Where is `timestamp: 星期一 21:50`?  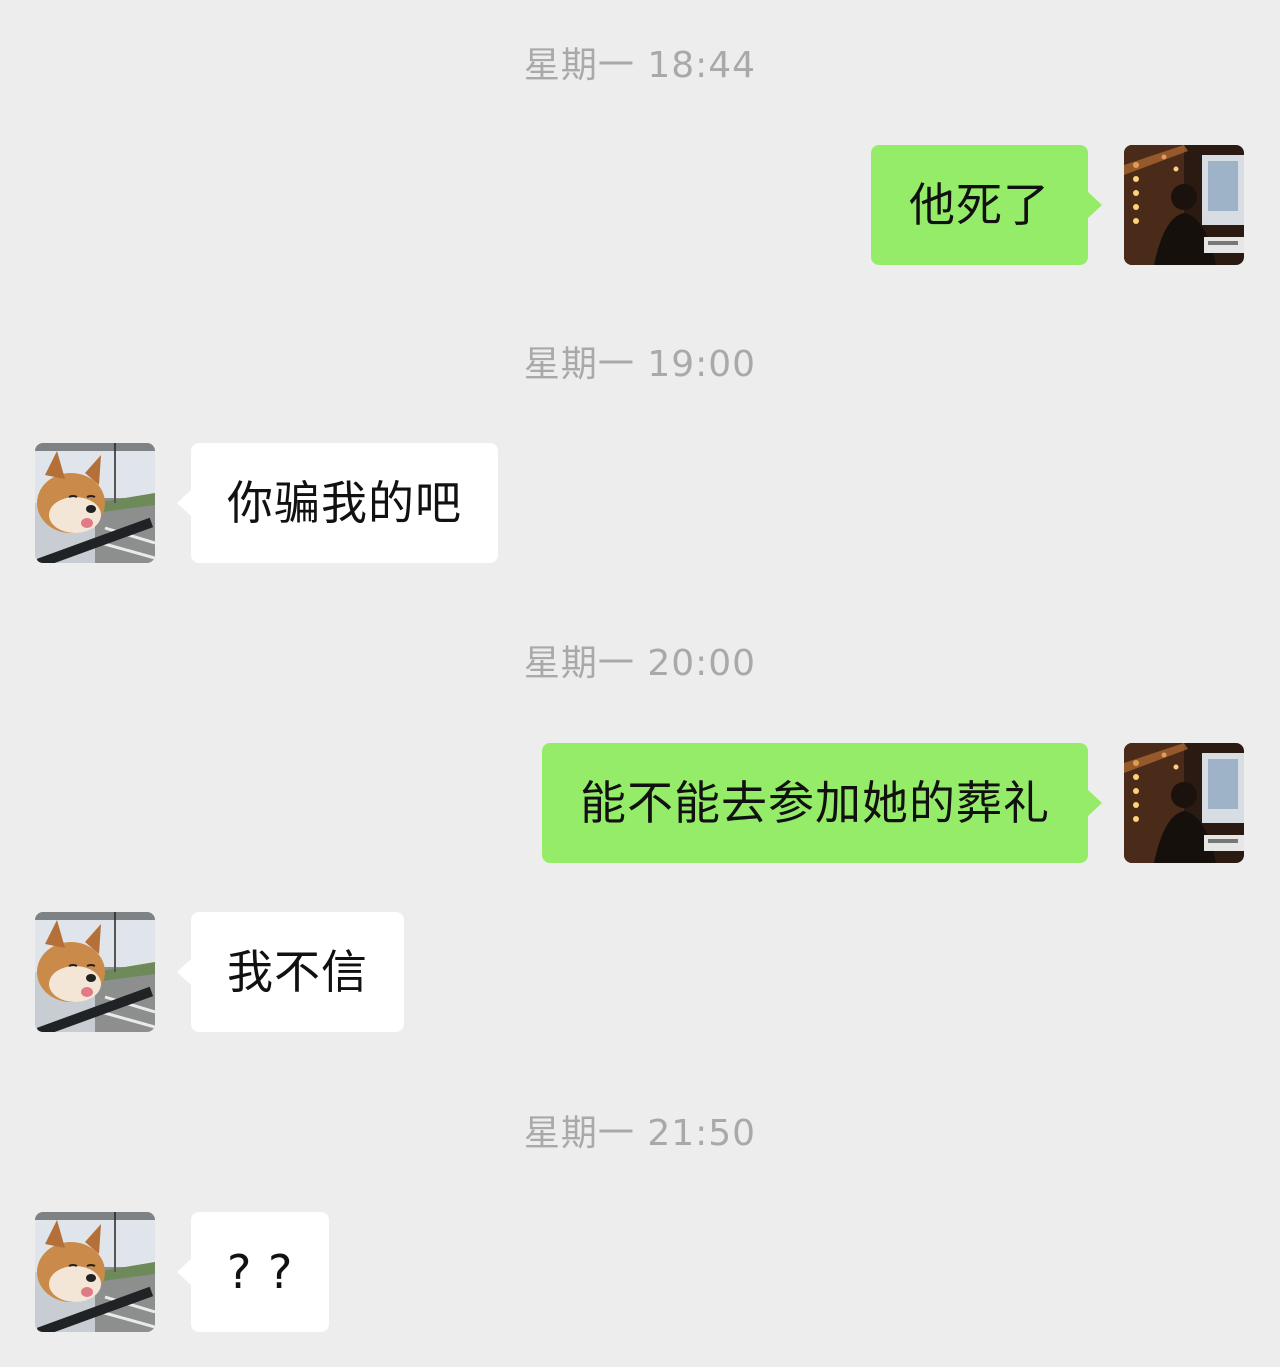
timestamp: 星期一 21:50 is located at coordinates (640, 1133).